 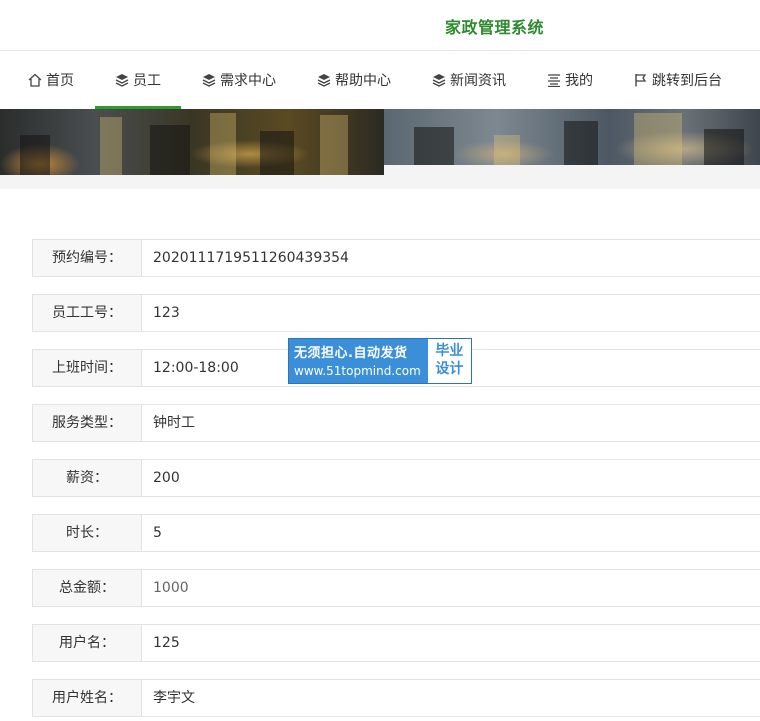 What do you see at coordinates (87, 368) in the screenshot?
I see `work-time-label: 上班时间：` at bounding box center [87, 368].